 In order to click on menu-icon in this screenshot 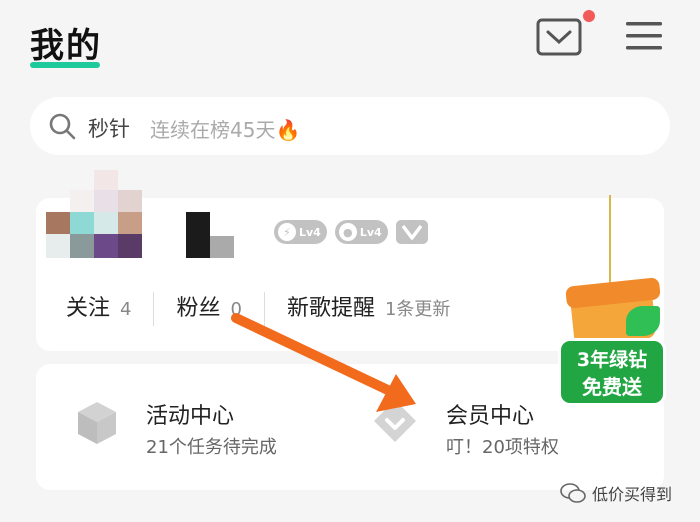, I will do `click(644, 36)`.